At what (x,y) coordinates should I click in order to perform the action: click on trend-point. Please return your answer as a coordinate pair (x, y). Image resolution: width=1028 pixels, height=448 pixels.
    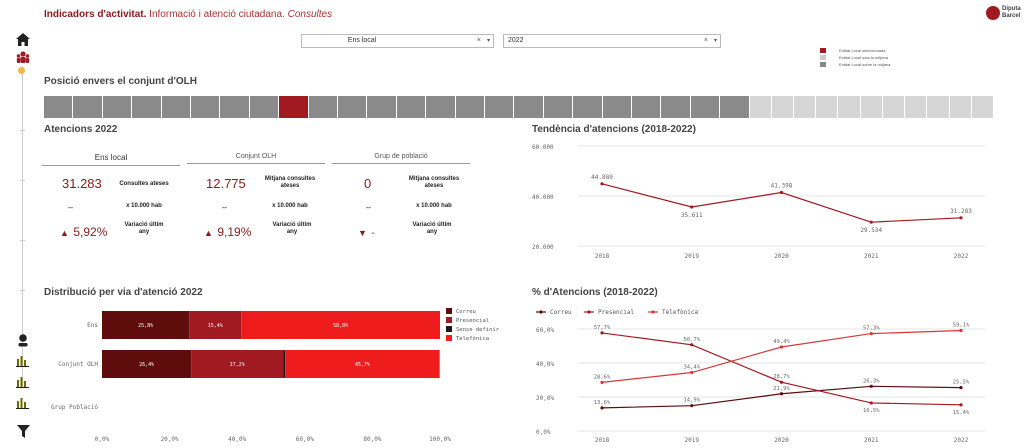
    Looking at the image, I should click on (692, 207).